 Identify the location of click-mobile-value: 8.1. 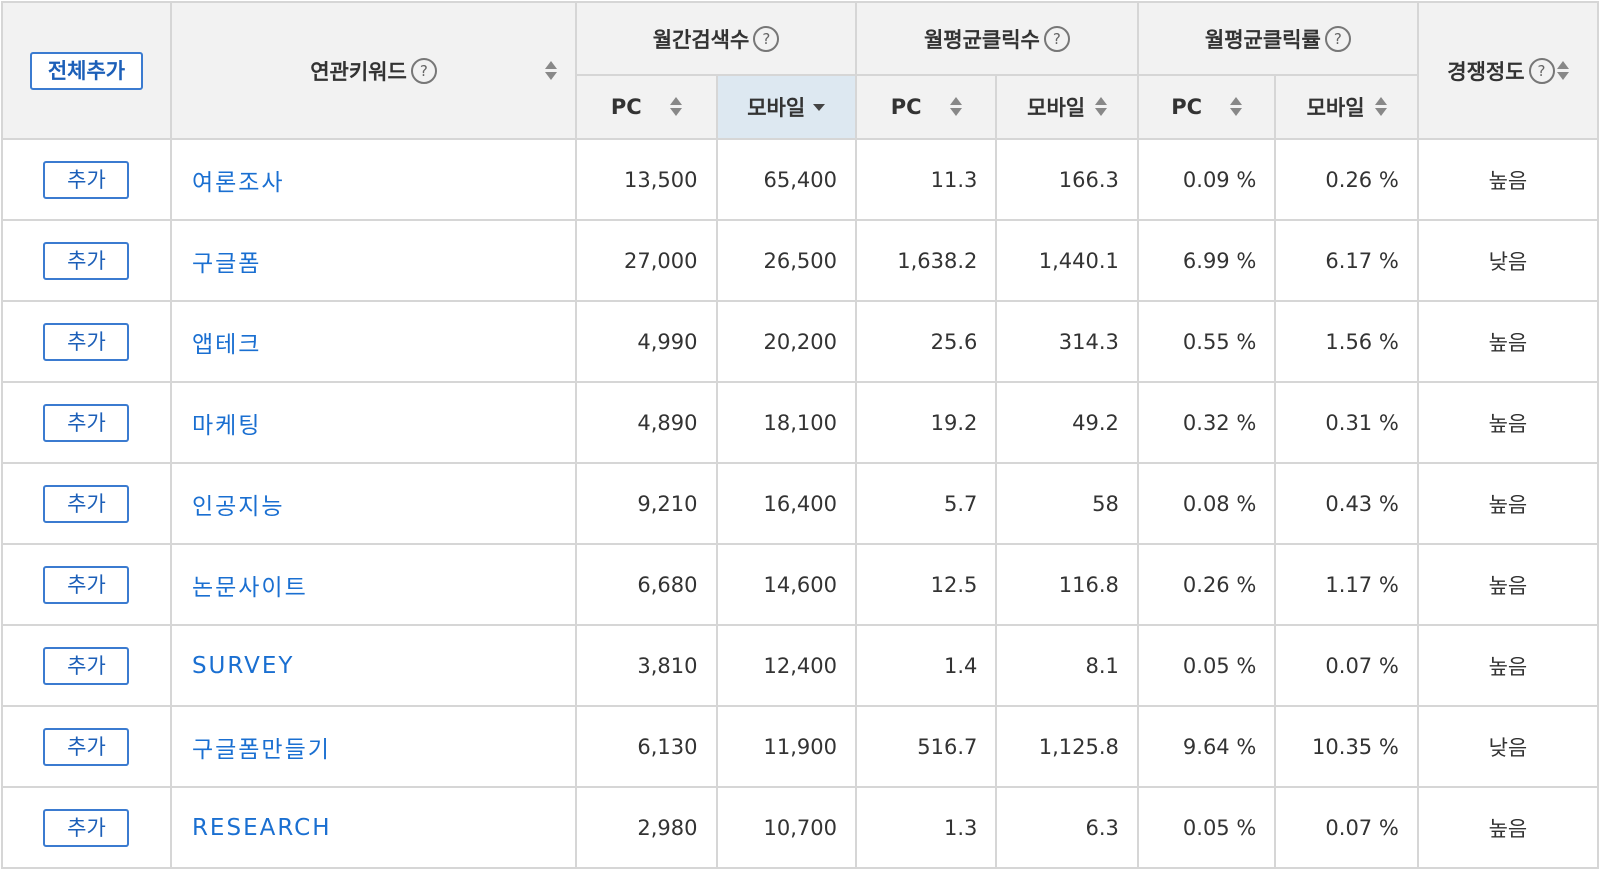
(1067, 665).